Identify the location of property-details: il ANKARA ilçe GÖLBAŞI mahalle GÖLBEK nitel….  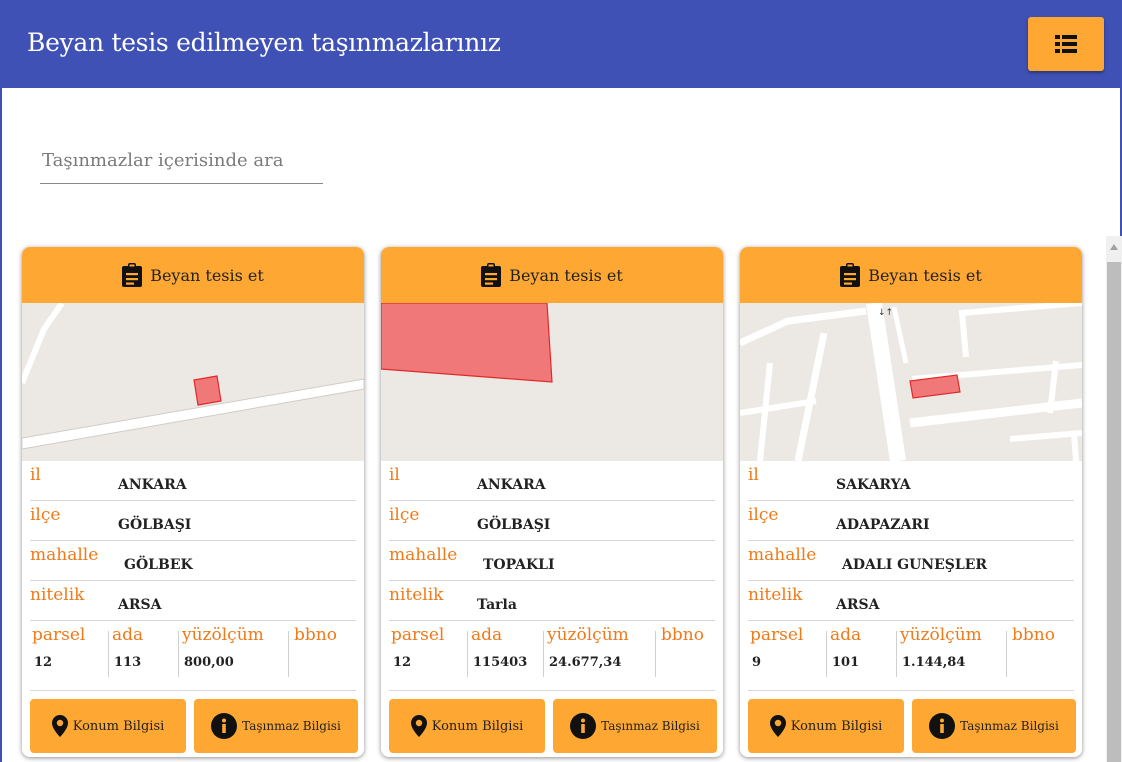
(193, 576).